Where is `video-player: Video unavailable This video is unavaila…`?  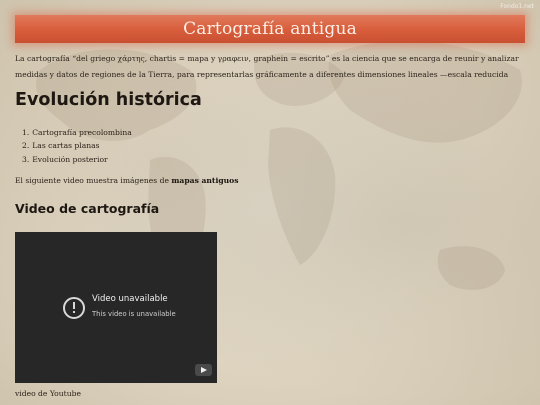
video-player: Video unavailable This video is unavaila… is located at coordinates (116, 307).